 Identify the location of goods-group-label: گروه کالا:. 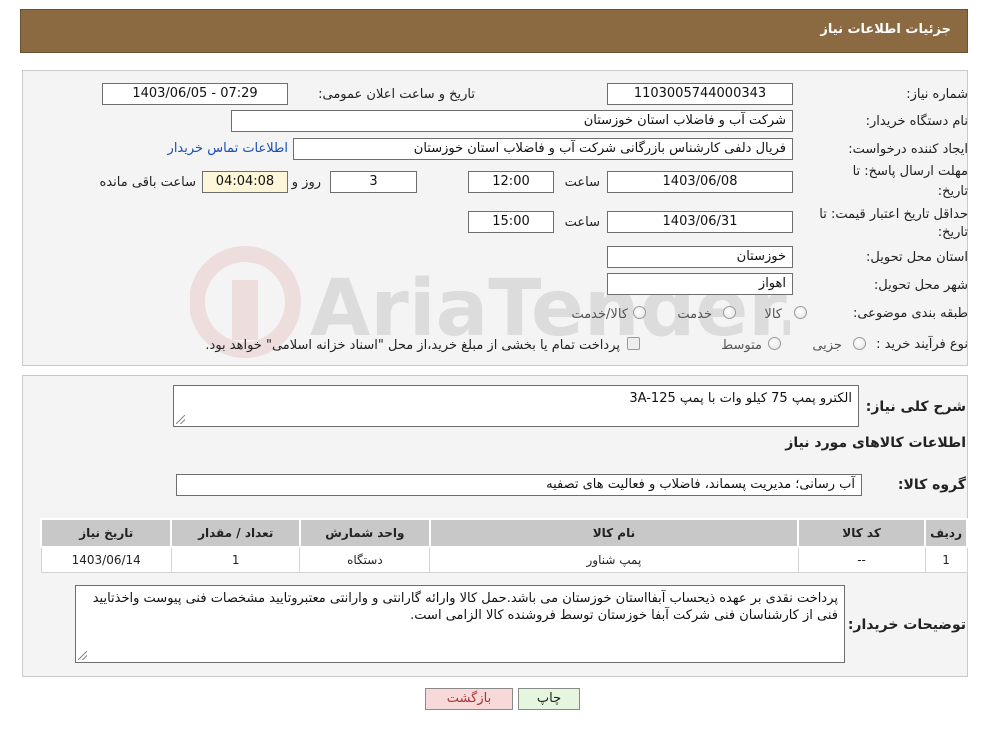
(931, 485).